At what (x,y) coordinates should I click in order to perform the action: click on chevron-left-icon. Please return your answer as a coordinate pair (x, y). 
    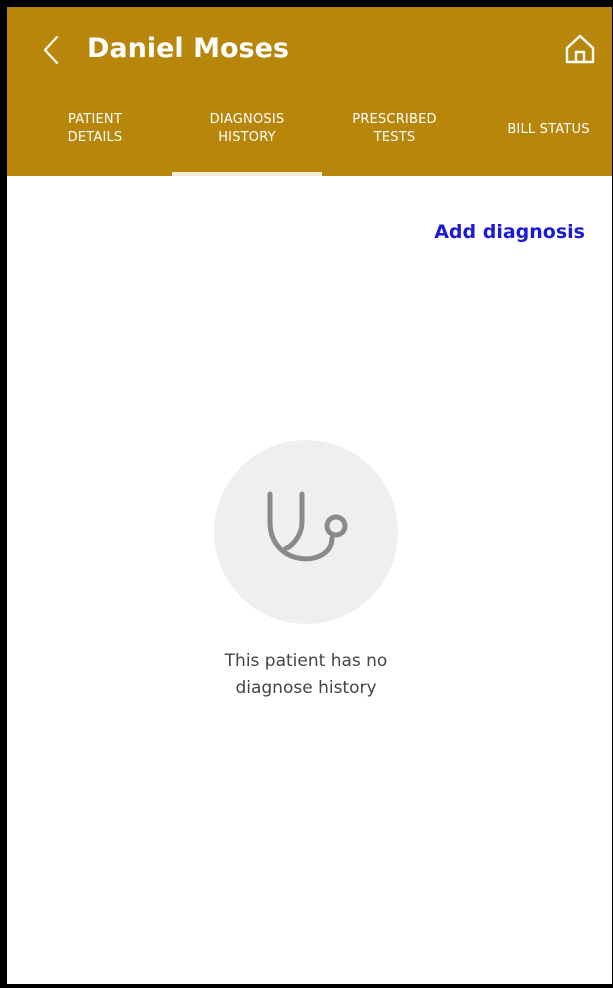
    Looking at the image, I should click on (51, 50).